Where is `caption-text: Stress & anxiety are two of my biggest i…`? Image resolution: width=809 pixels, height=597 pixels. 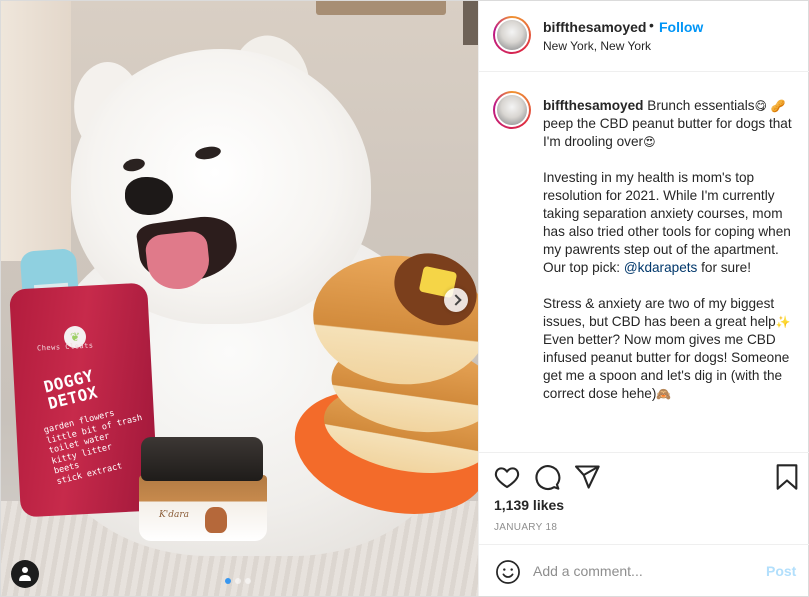 caption-text: Stress & anxiety are two of my biggest i… is located at coordinates (659, 312).